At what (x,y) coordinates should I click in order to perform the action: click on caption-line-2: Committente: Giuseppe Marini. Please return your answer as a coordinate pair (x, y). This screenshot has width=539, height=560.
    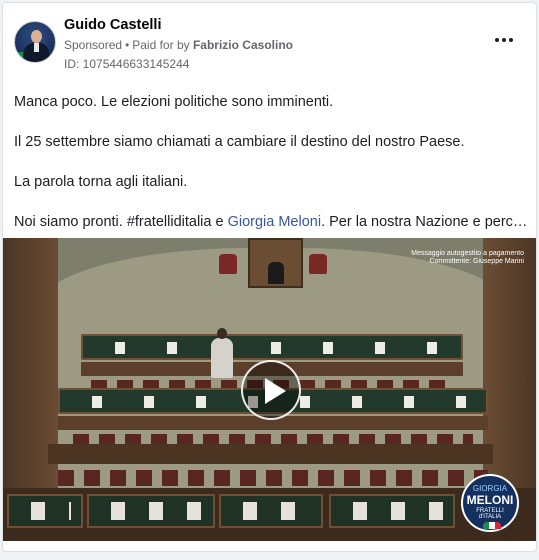
    Looking at the image, I should click on (476, 261).